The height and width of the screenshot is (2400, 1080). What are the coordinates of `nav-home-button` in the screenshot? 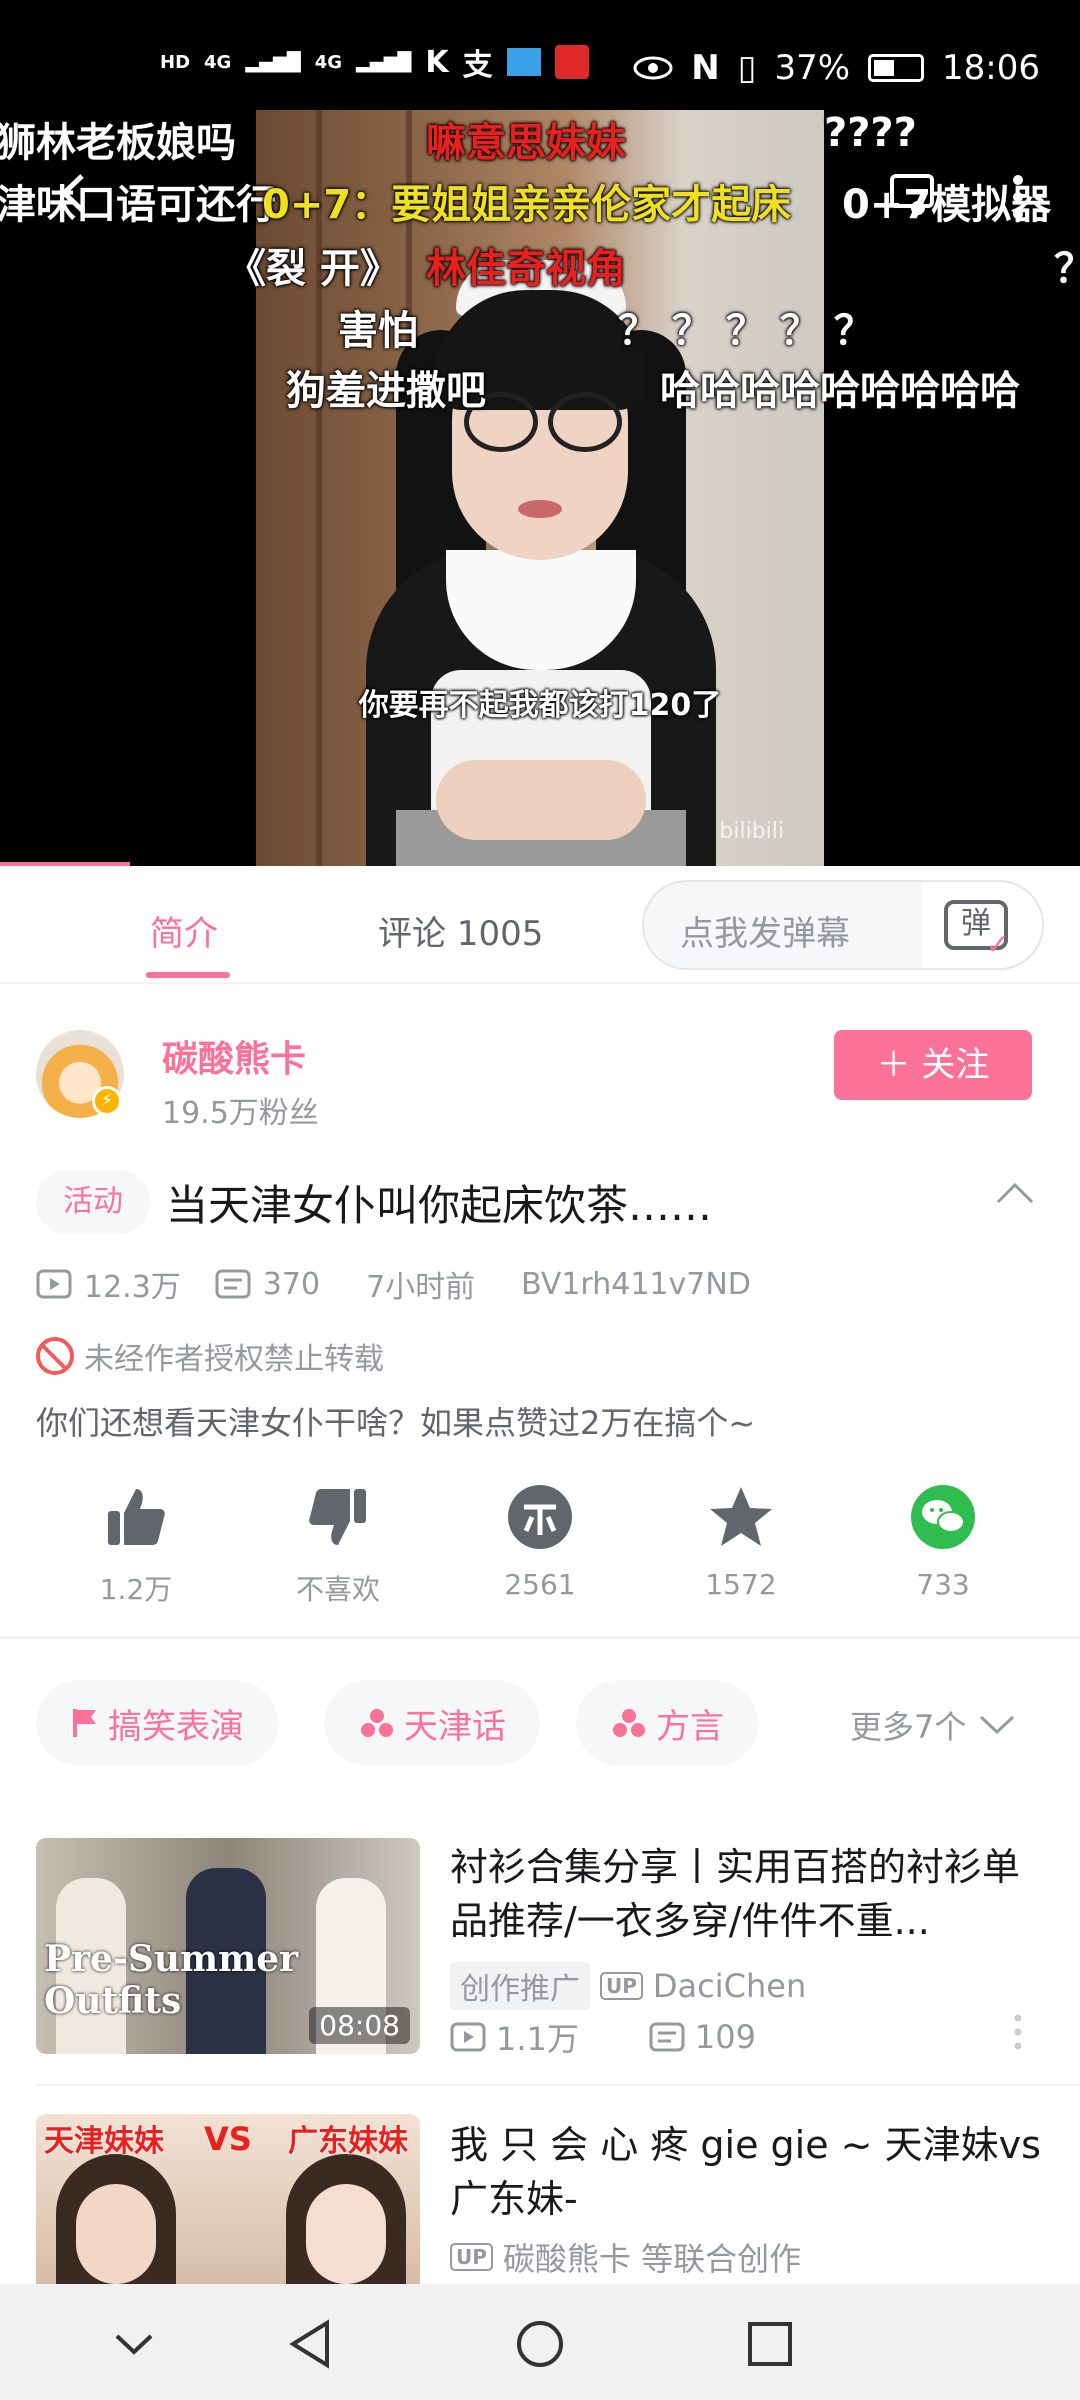 It's located at (540, 2344).